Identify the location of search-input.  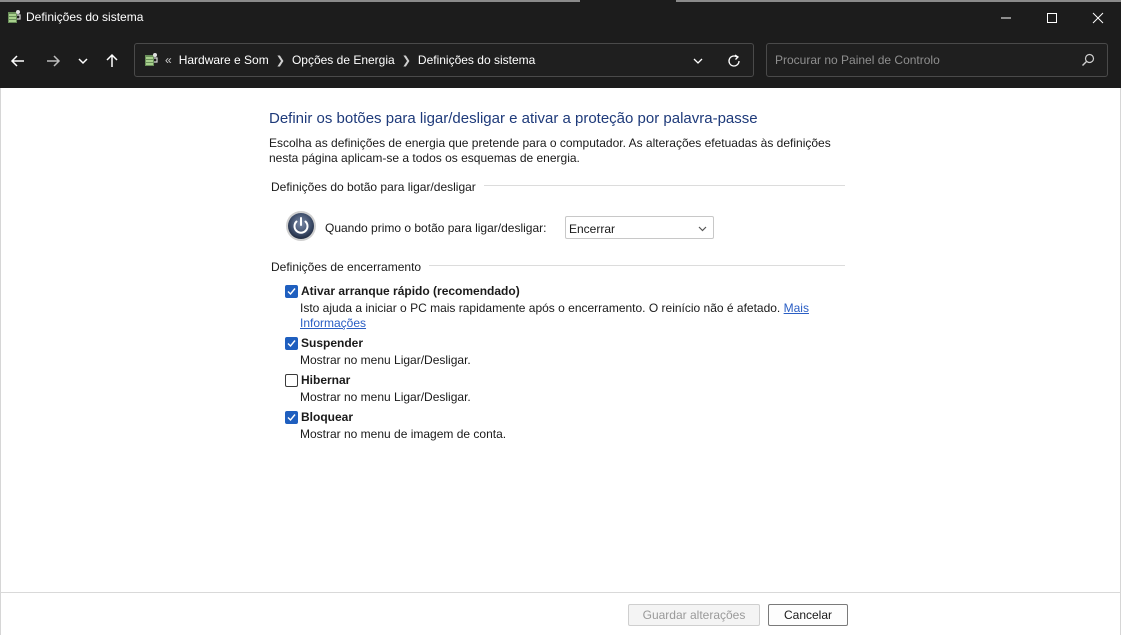
(917, 60).